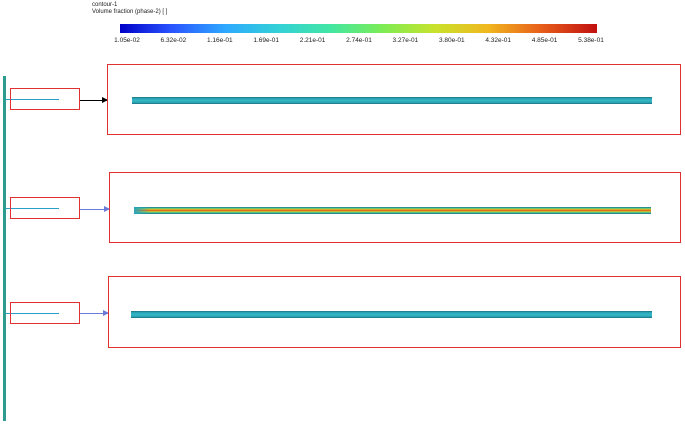 The height and width of the screenshot is (426, 685). Describe the element at coordinates (591, 40) in the screenshot. I see `color-scale-tick: 5.38e-01` at that location.